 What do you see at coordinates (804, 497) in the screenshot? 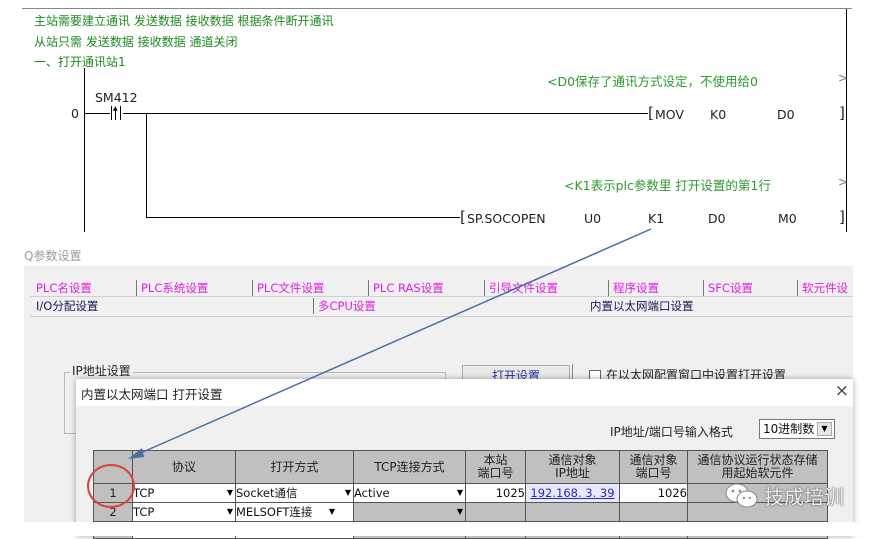
I see `watermark-text: 技成培训` at bounding box center [804, 497].